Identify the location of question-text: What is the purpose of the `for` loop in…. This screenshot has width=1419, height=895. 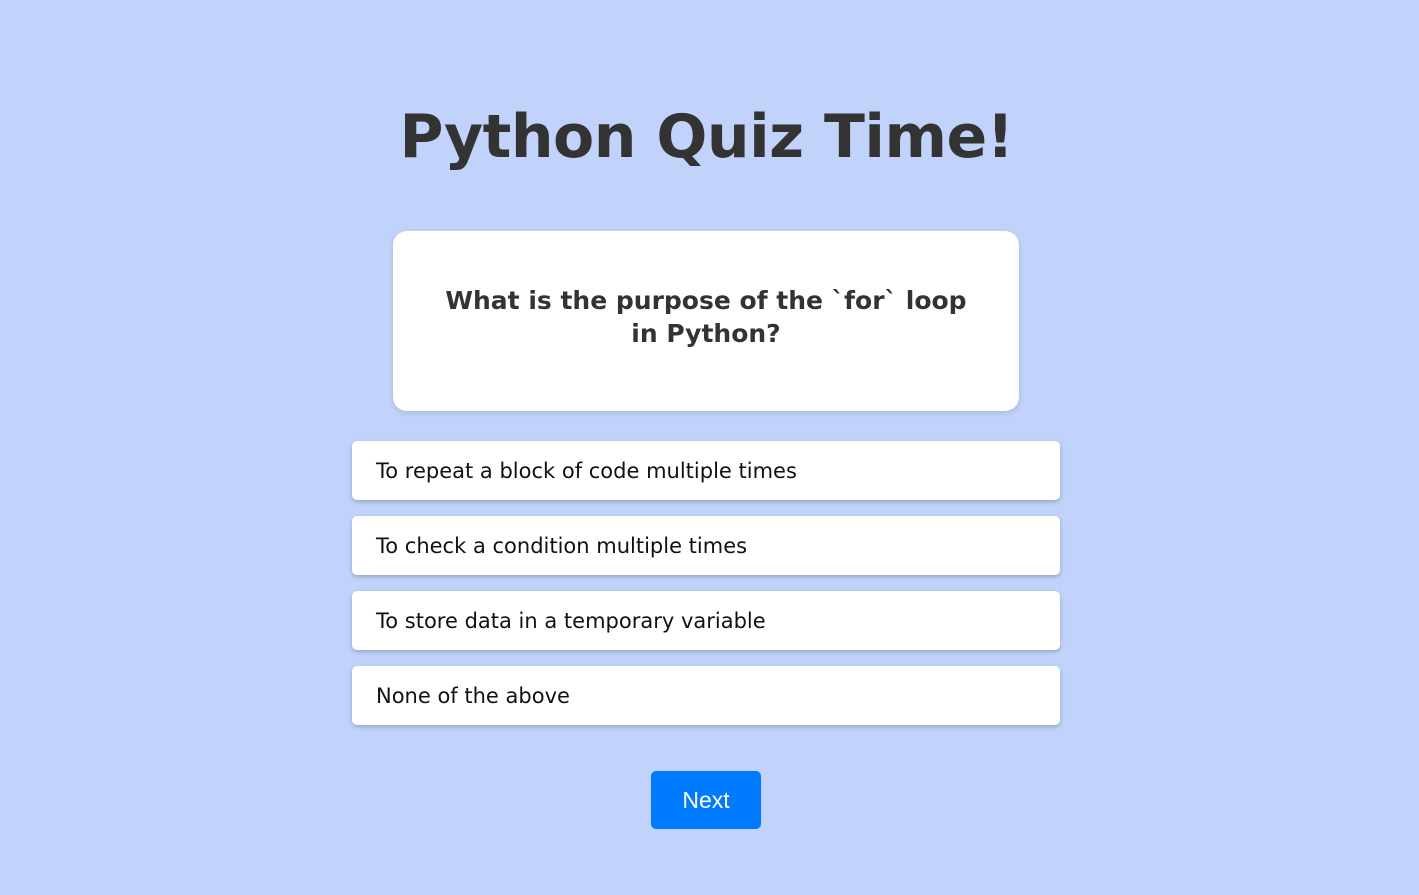
(706, 317).